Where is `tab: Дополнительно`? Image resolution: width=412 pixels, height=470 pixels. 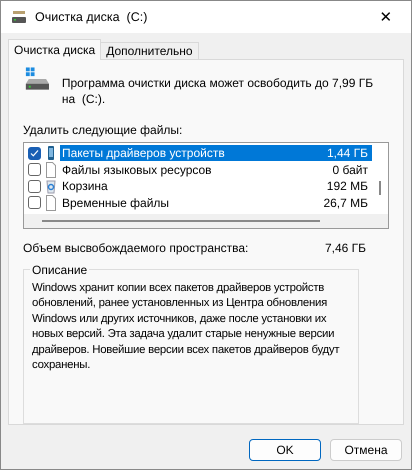
tab: Дополнительно is located at coordinates (149, 51).